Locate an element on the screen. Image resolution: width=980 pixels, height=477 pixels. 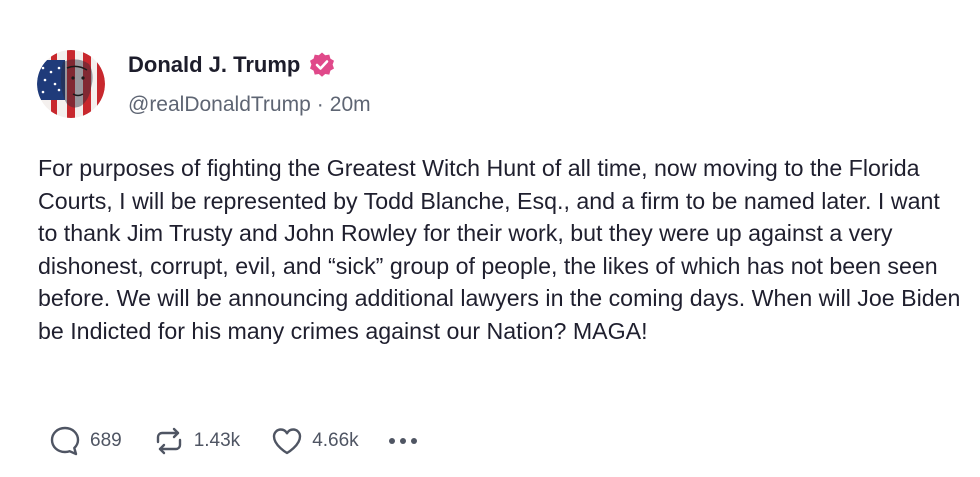
author-handle: @realDonaldTrump is located at coordinates (219, 104).